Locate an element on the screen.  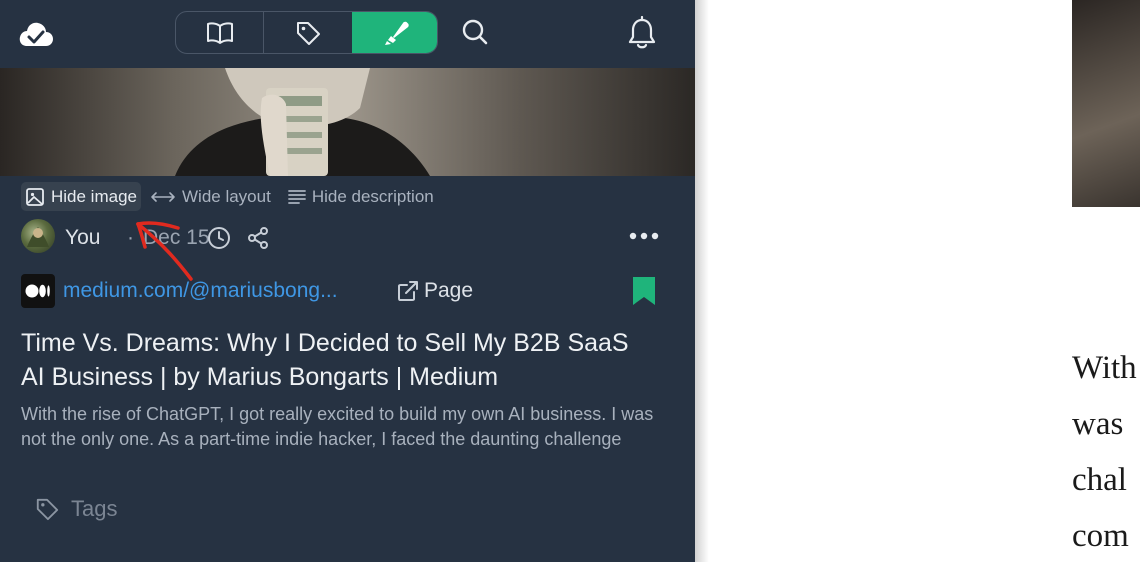
tab-tags is located at coordinates (308, 32).